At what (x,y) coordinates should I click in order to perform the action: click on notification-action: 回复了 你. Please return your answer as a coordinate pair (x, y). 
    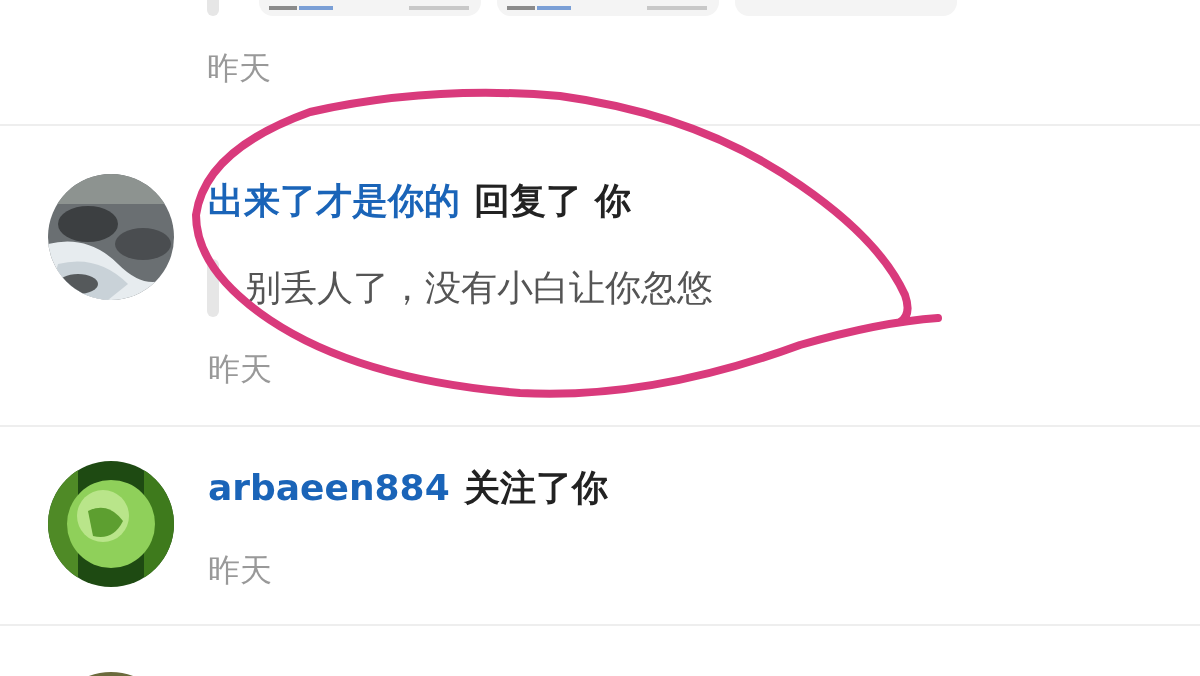
    Looking at the image, I should click on (552, 201).